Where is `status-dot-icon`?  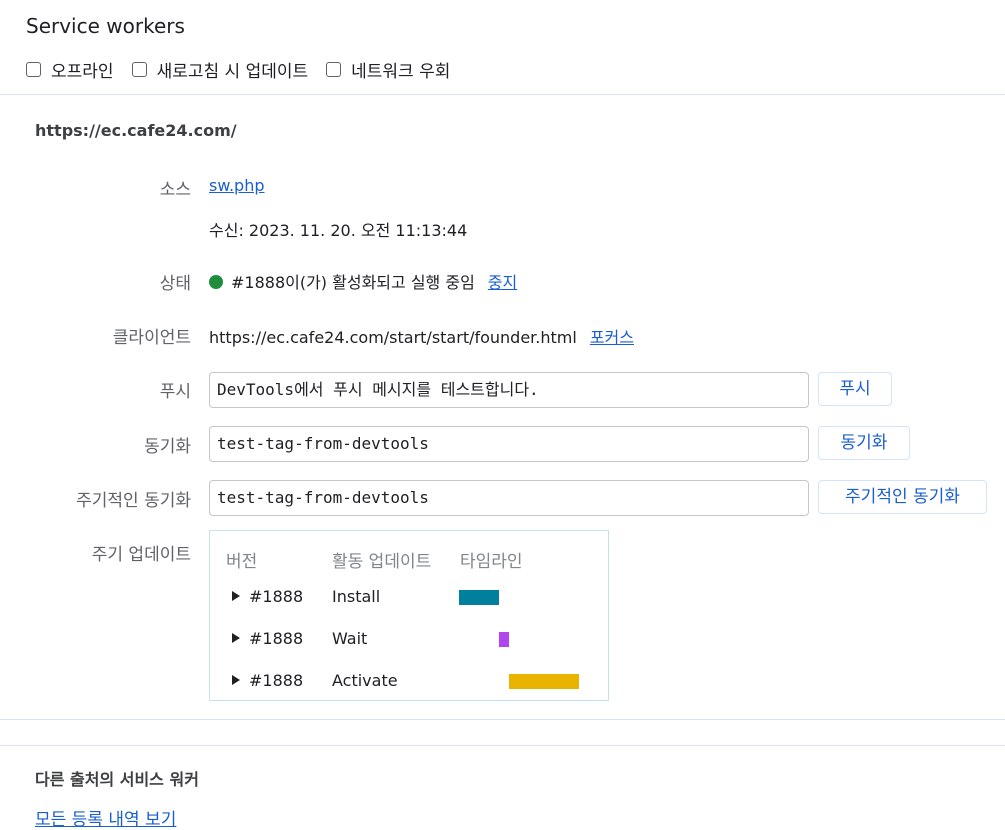
status-dot-icon is located at coordinates (216, 282).